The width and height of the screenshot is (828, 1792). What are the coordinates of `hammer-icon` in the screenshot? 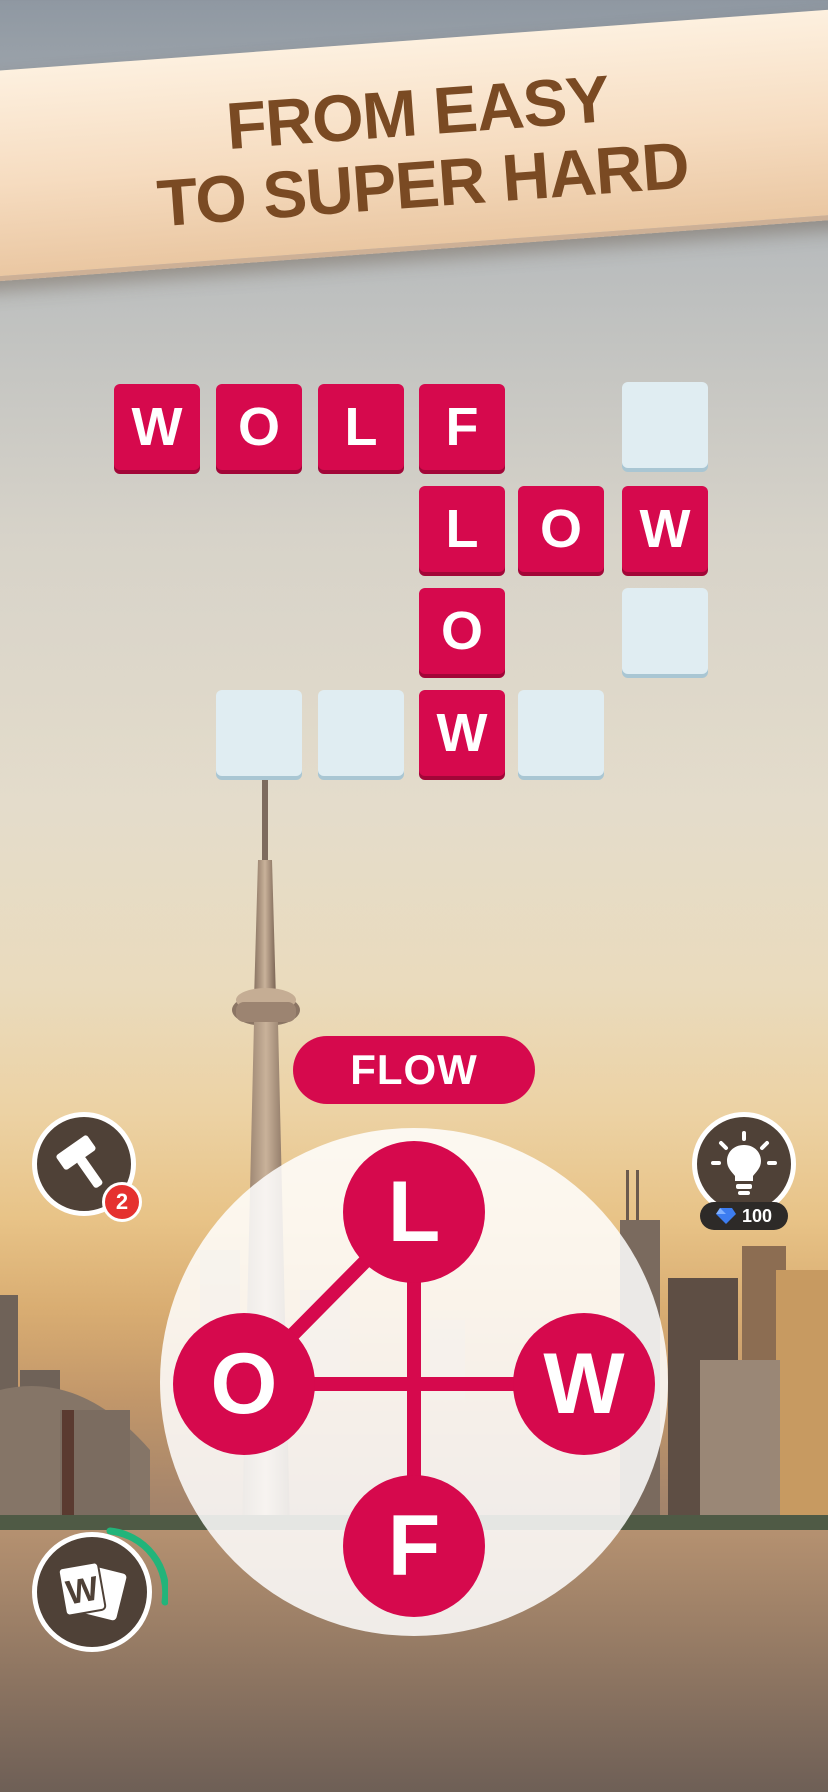 It's located at (79, 1161).